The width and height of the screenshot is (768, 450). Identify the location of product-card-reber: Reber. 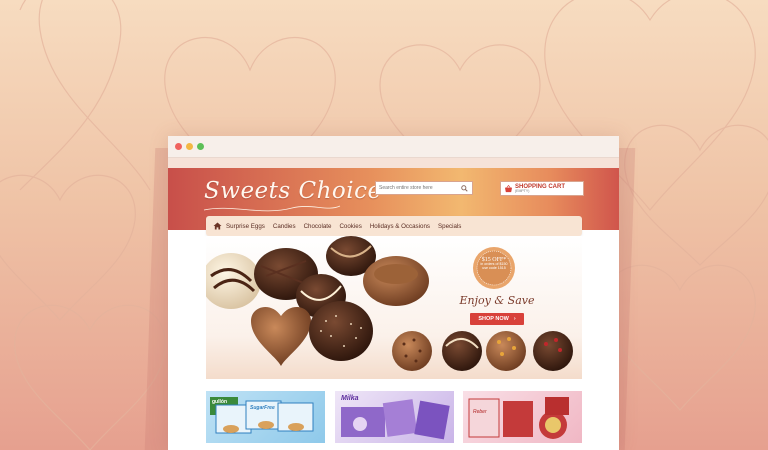
(522, 417).